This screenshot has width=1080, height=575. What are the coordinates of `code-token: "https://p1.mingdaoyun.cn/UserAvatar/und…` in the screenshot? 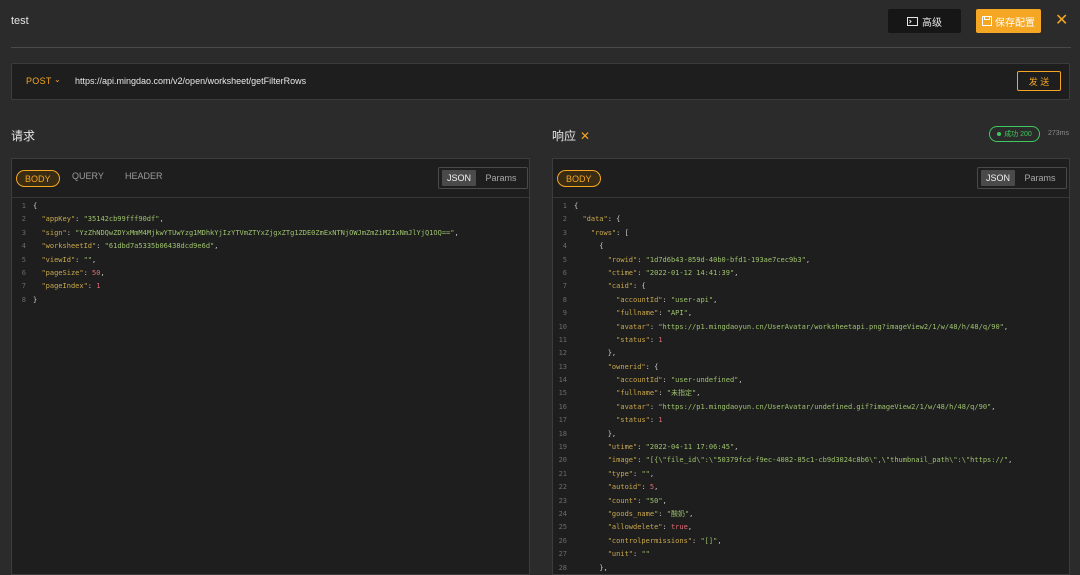 It's located at (825, 406).